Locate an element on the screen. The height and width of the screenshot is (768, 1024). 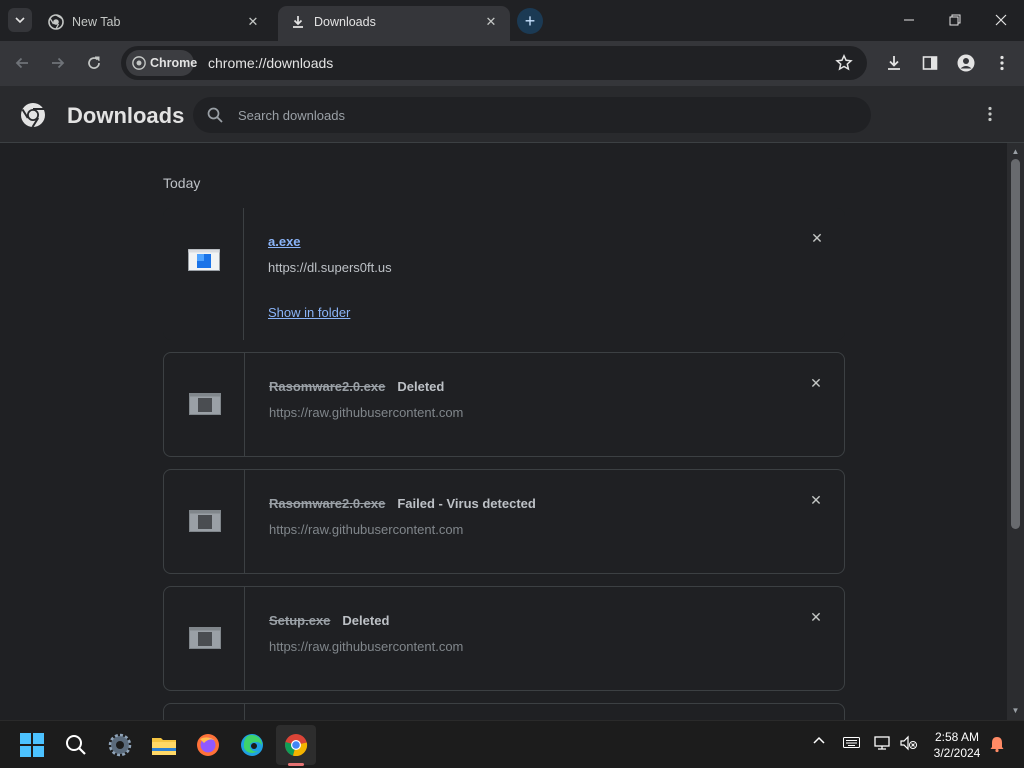
start-button is located at coordinates (32, 745).